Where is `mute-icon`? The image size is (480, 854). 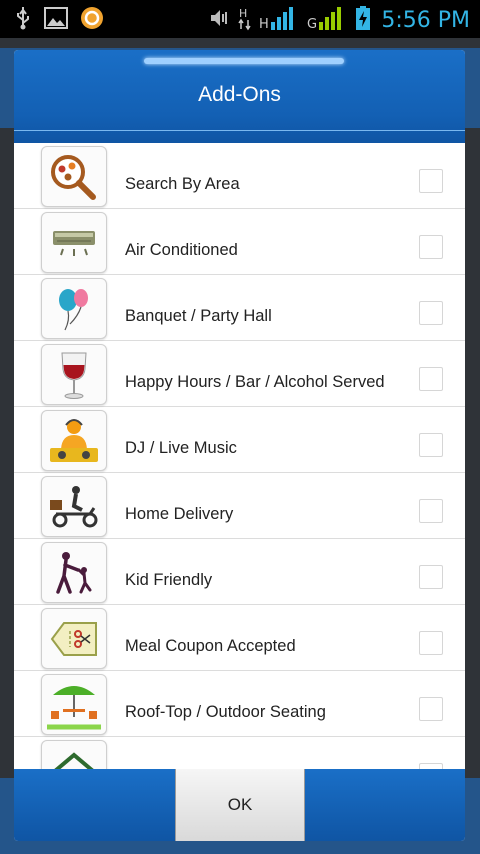 mute-icon is located at coordinates (220, 20).